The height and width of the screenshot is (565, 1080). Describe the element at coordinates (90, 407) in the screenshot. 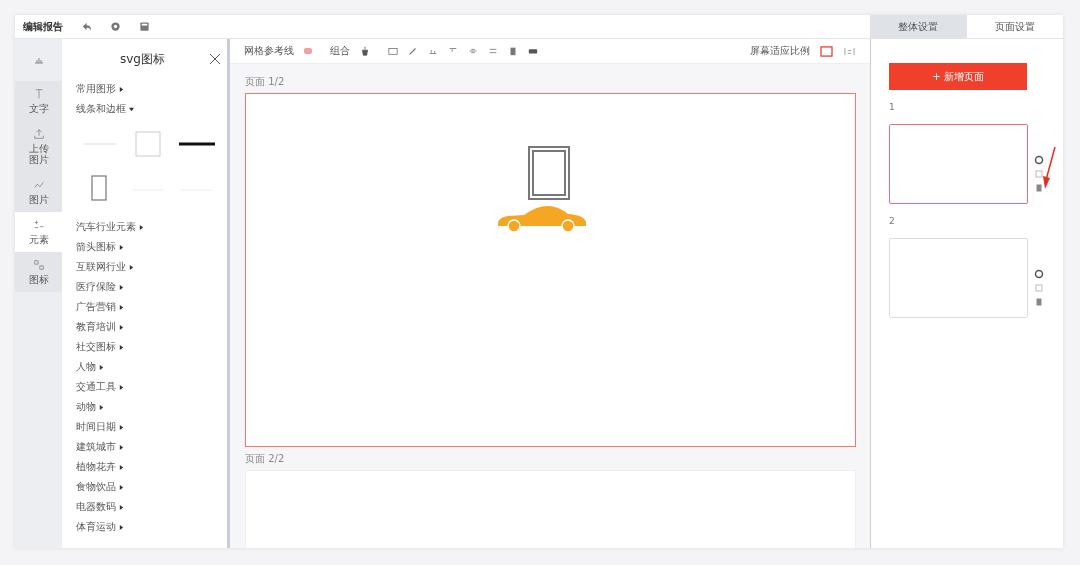

I see `category-item: 动物` at that location.